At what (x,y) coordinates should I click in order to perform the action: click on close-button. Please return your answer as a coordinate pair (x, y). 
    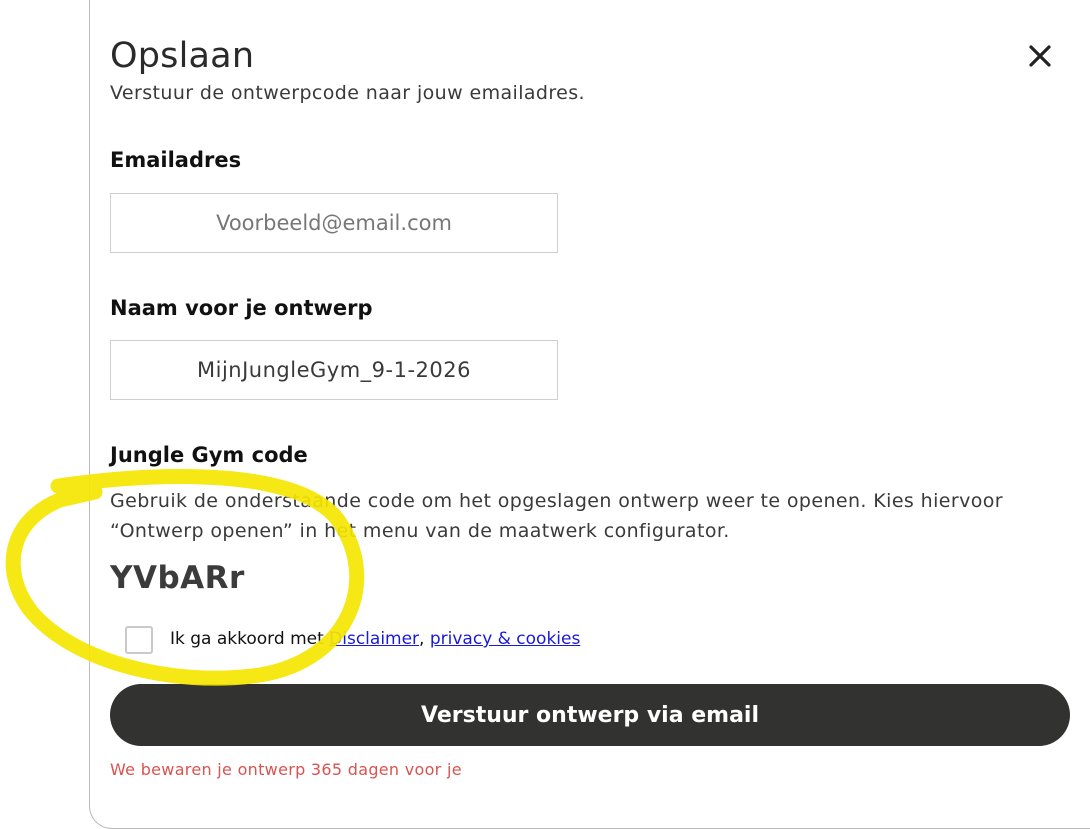
    Looking at the image, I should click on (1040, 56).